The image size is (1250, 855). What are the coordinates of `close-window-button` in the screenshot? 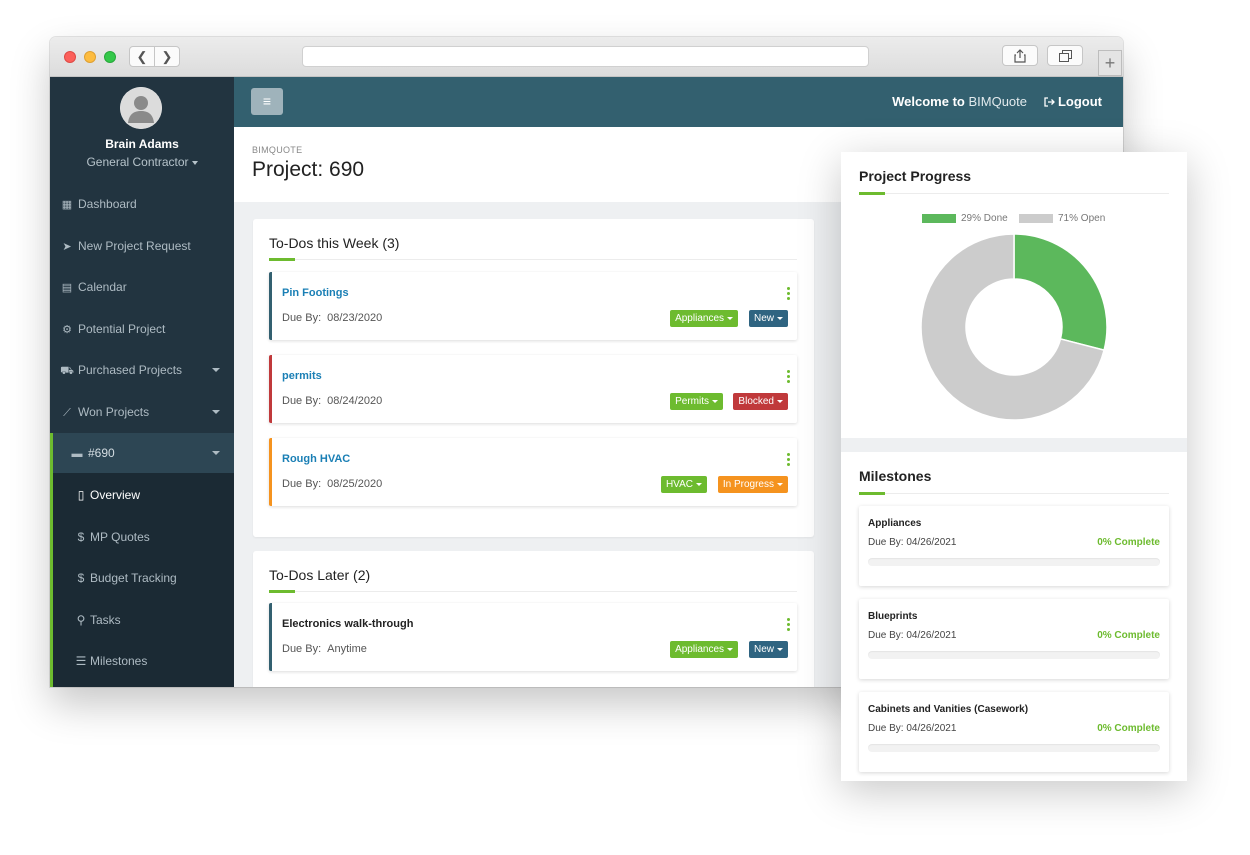 It's located at (70, 57).